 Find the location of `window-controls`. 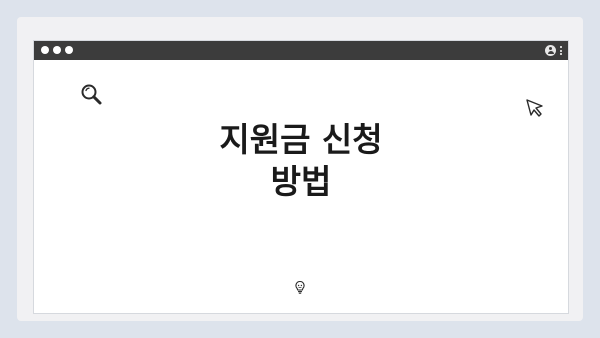

window-controls is located at coordinates (57, 50).